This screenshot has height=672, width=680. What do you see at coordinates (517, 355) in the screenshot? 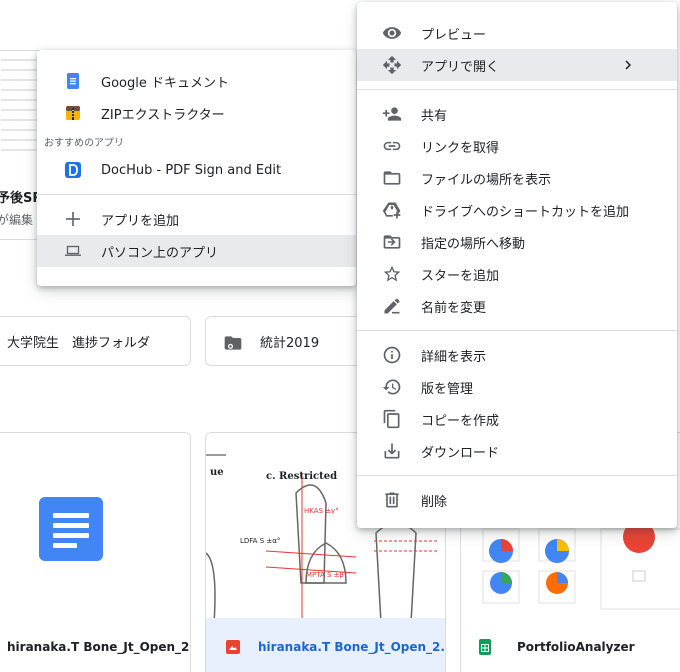
I see `menu-item-details: 詳細を表示` at bounding box center [517, 355].